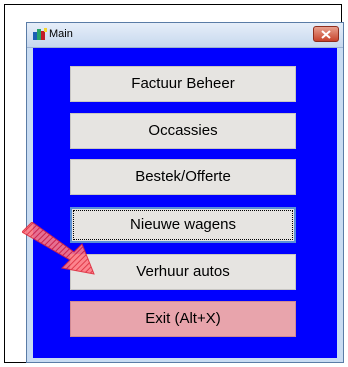 This screenshot has width=348, height=367. I want to click on verhuur-autos-button: Verhuur autos, so click(183, 272).